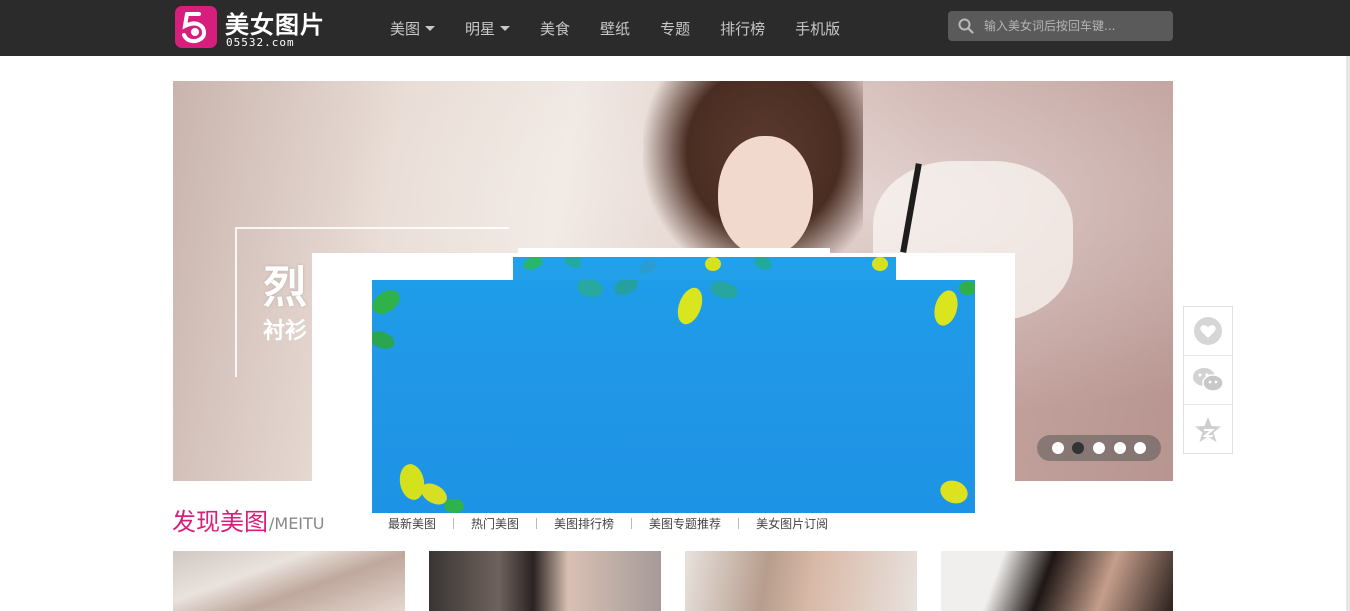 The width and height of the screenshot is (1350, 611). What do you see at coordinates (405, 28) in the screenshot?
I see `nav-label: 美图` at bounding box center [405, 28].